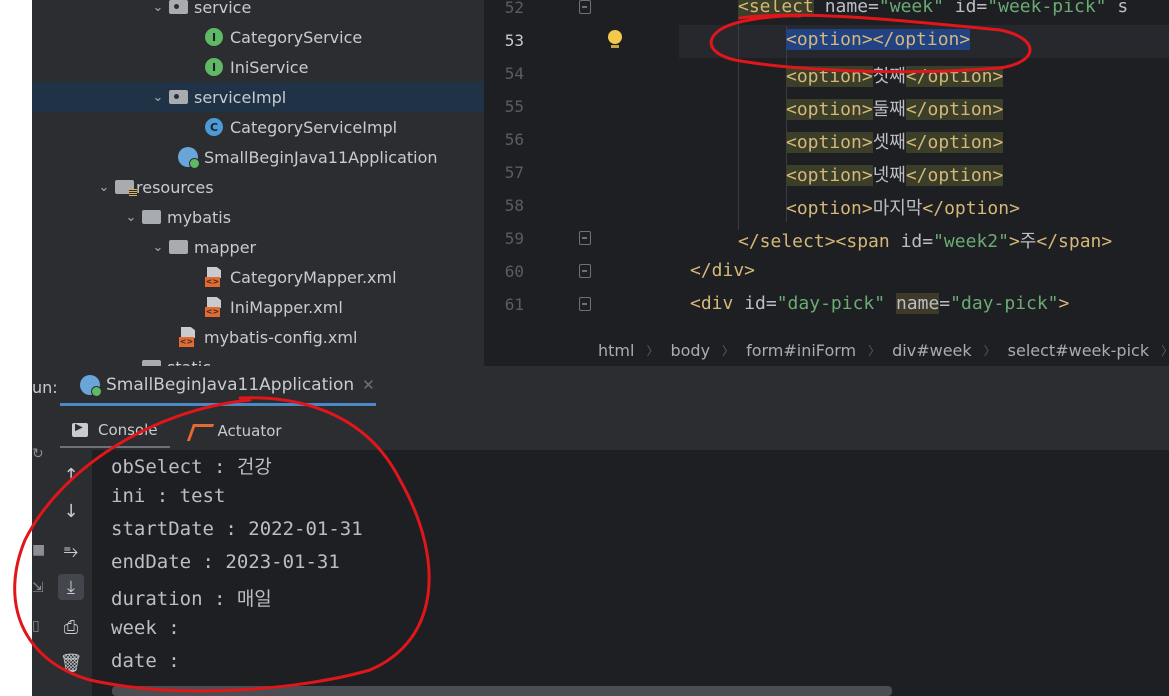  What do you see at coordinates (314, 127) in the screenshot?
I see `tree-item-label: CategoryServiceImpl` at bounding box center [314, 127].